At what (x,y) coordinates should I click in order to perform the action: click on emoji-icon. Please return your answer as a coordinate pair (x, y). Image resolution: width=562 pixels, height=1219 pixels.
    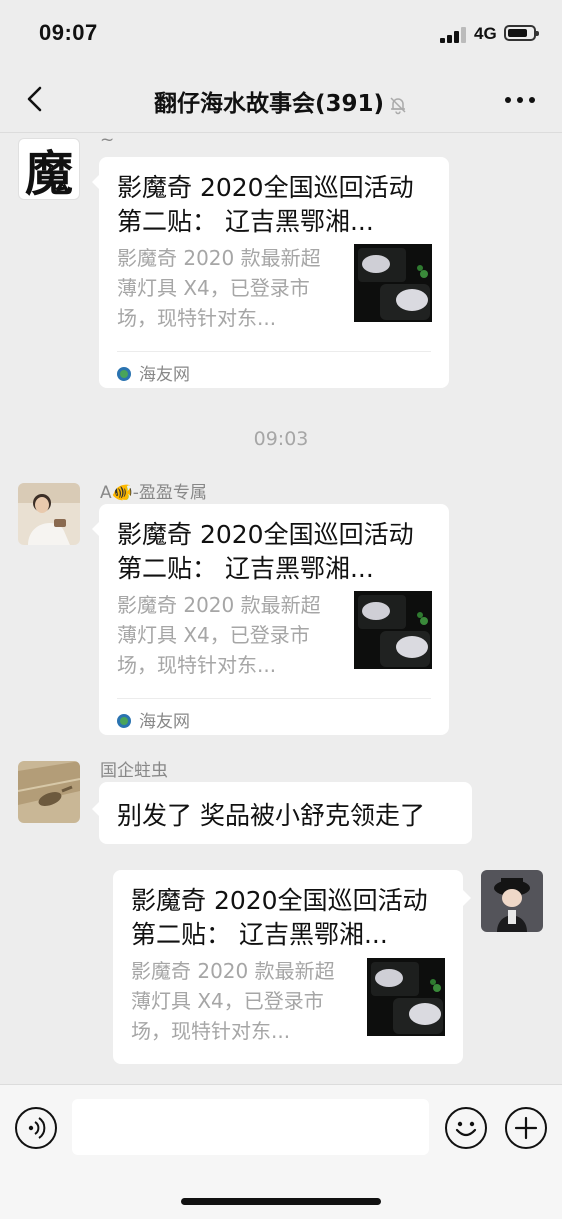
    Looking at the image, I should click on (466, 1128).